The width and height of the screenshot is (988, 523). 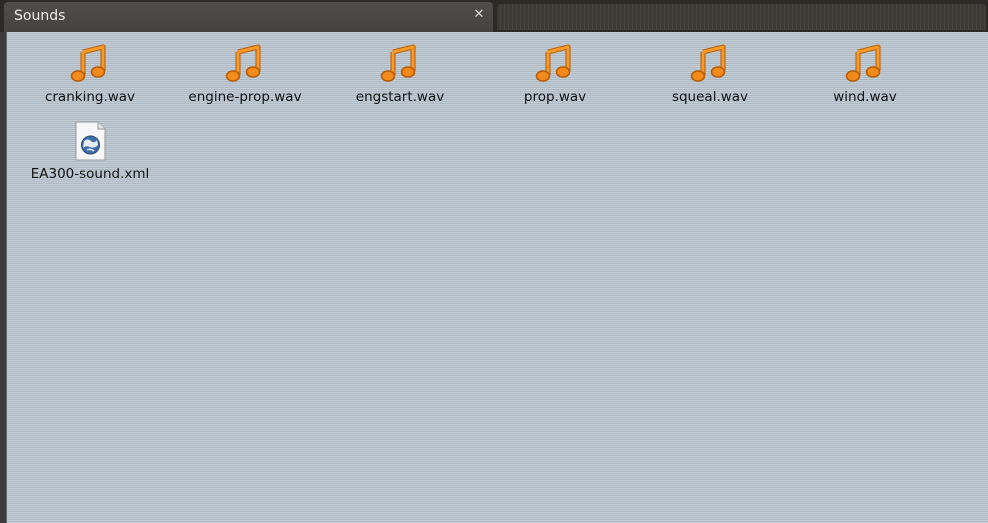 I want to click on file-item-wind: wind.wav, so click(x=865, y=68).